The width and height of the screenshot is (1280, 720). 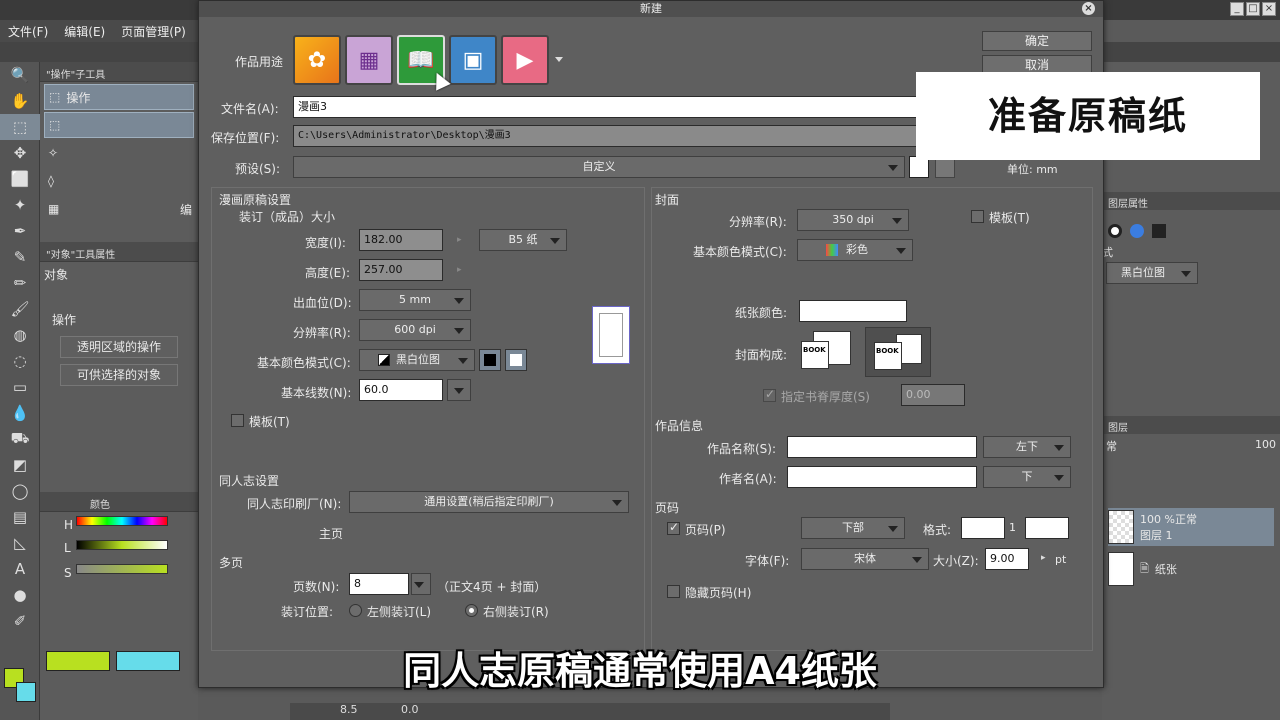 I want to click on print-icon: ▣, so click(x=473, y=60).